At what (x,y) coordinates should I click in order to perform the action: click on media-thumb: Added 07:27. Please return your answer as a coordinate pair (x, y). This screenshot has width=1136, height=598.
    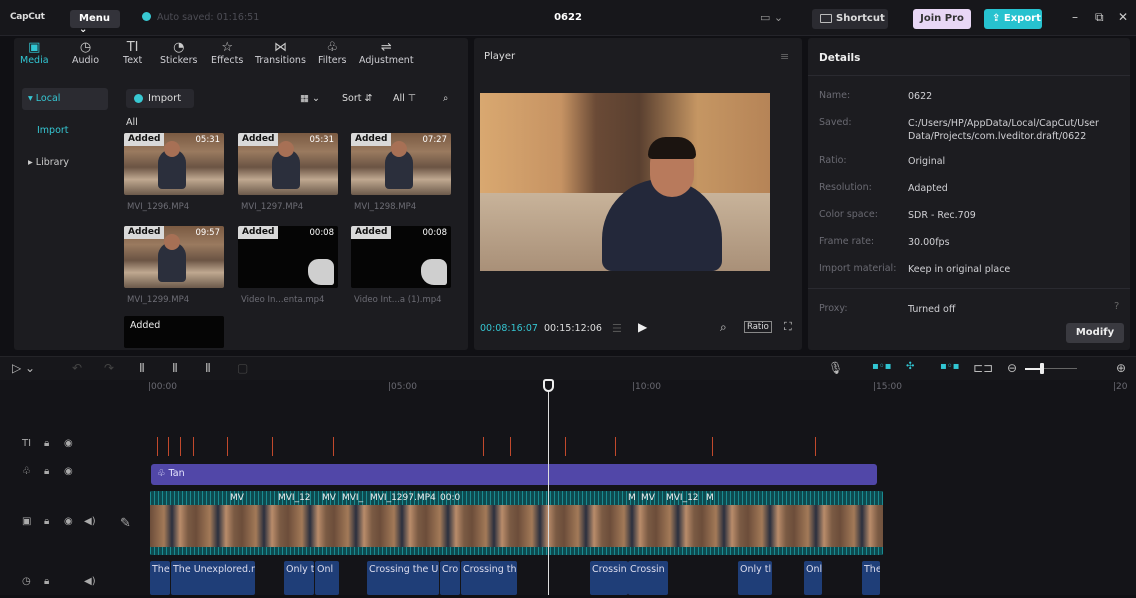
    Looking at the image, I should click on (401, 164).